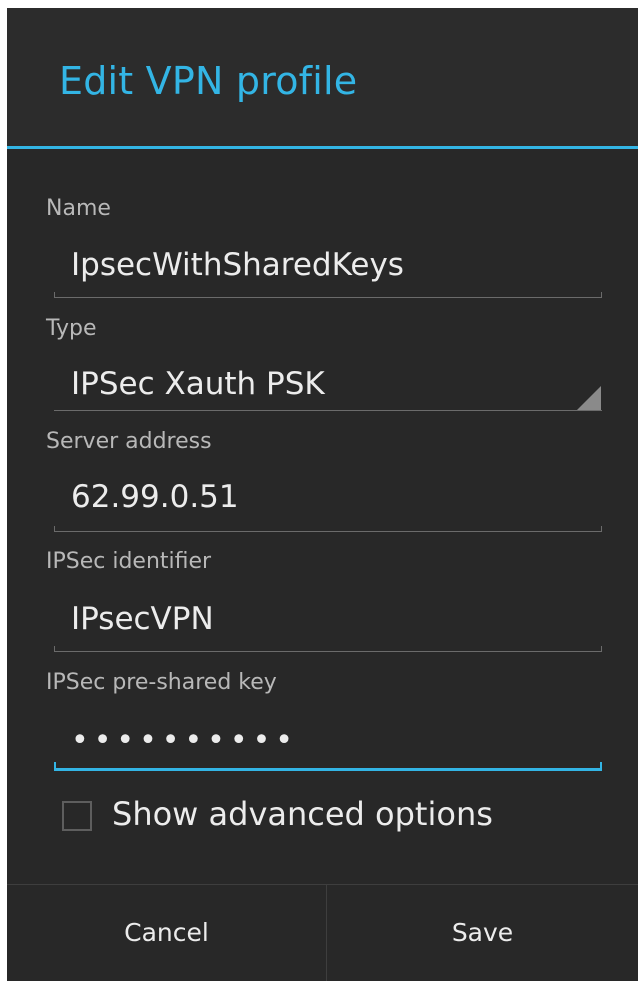 Image resolution: width=638 pixels, height=981 pixels. I want to click on name-label: Name, so click(78, 208).